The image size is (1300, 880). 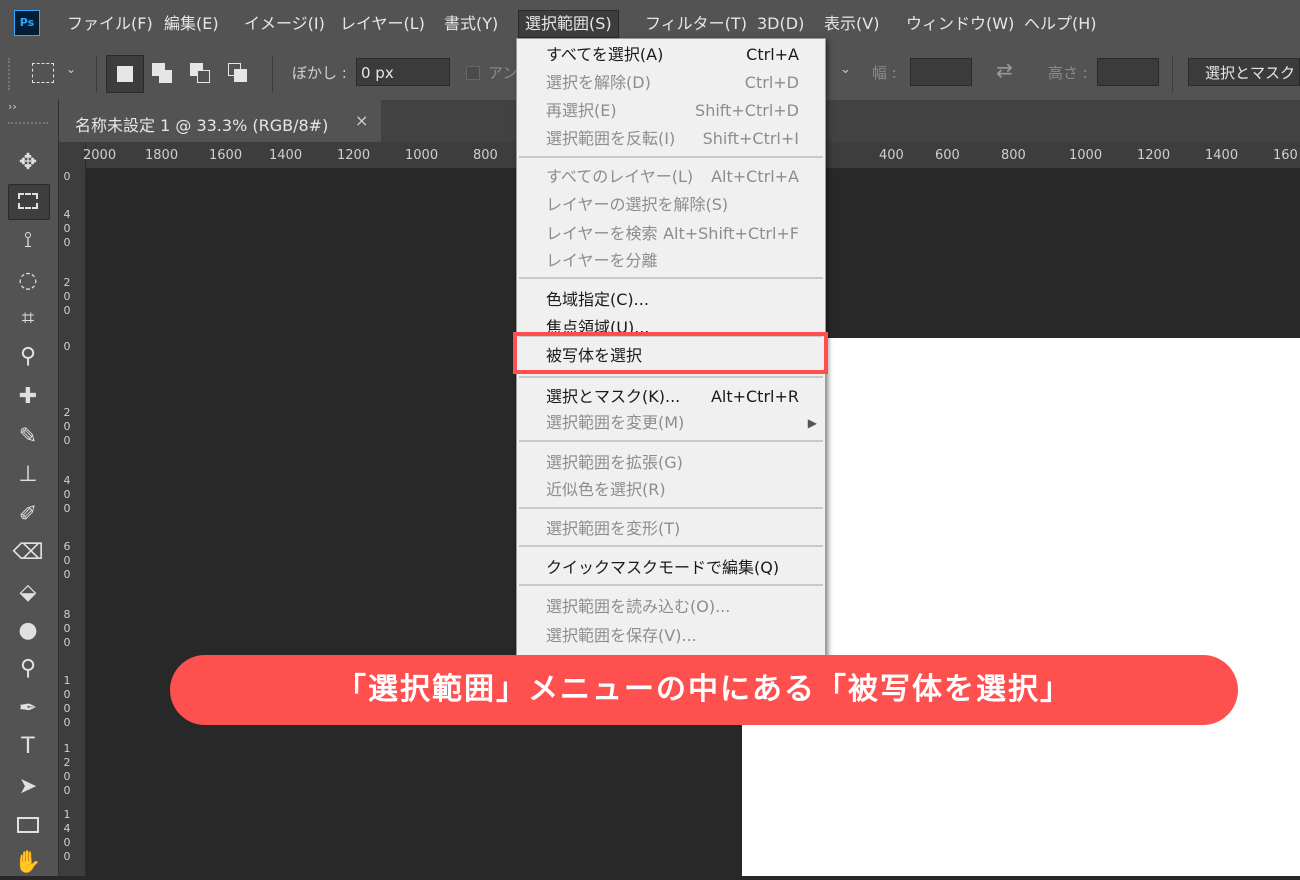 What do you see at coordinates (1060, 24) in the screenshot?
I see `menu-help: ヘルプ(H)` at bounding box center [1060, 24].